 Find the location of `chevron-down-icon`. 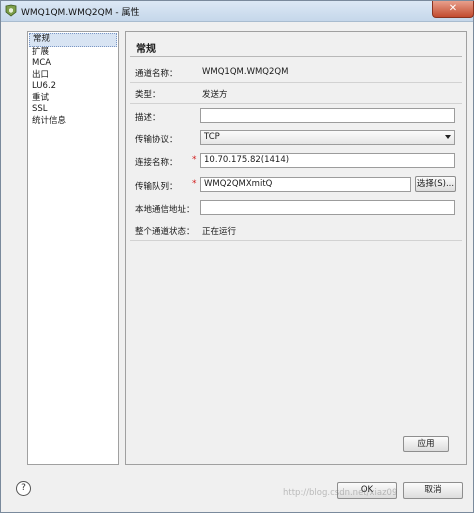

chevron-down-icon is located at coordinates (448, 137).